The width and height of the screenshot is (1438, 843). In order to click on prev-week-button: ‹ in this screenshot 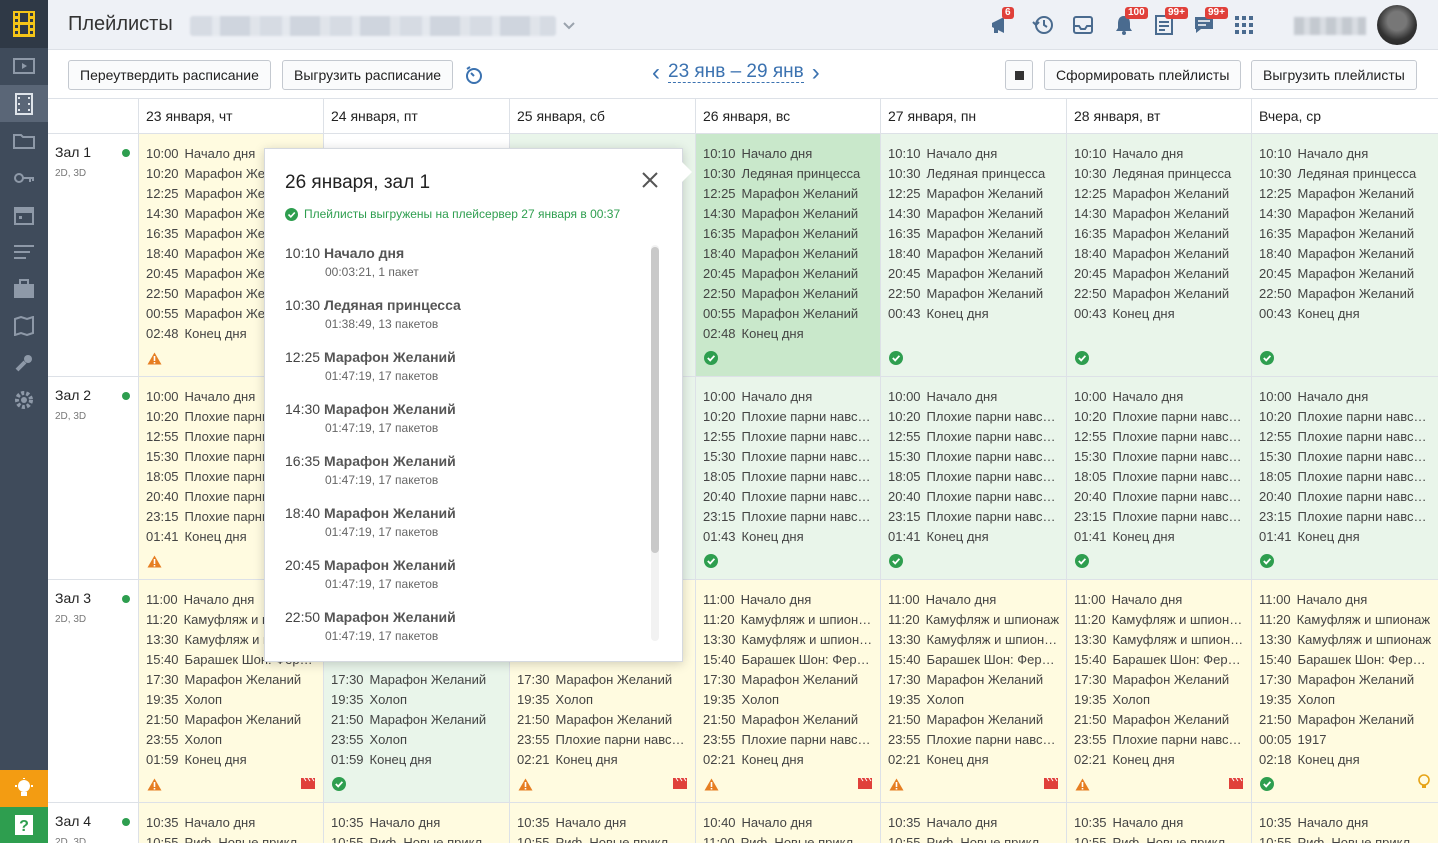, I will do `click(656, 72)`.